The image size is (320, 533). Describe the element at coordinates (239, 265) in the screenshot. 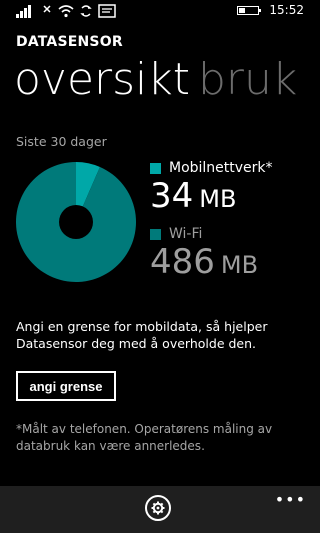

I see `wifi-unit: MB` at that location.